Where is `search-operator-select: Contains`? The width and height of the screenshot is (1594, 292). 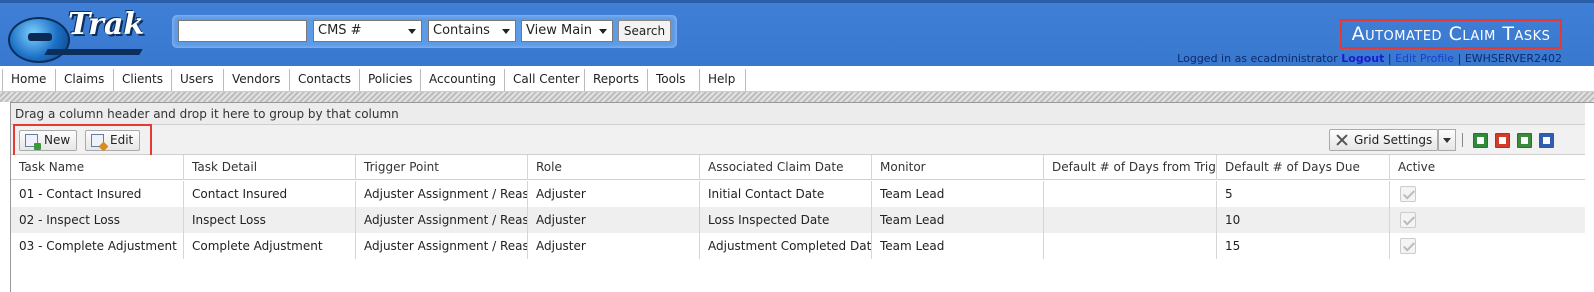 search-operator-select: Contains is located at coordinates (472, 31).